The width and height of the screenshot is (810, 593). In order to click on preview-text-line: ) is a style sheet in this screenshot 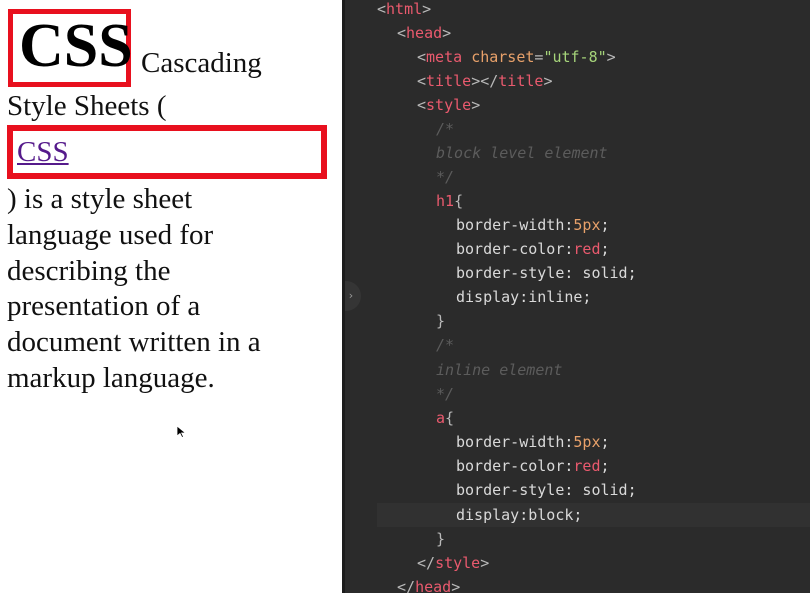, I will do `click(100, 199)`.